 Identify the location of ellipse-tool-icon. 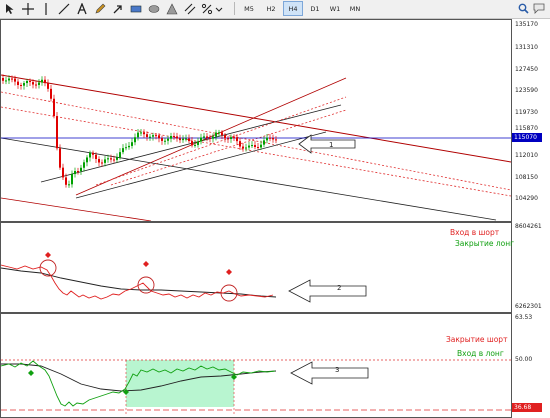
(154, 8).